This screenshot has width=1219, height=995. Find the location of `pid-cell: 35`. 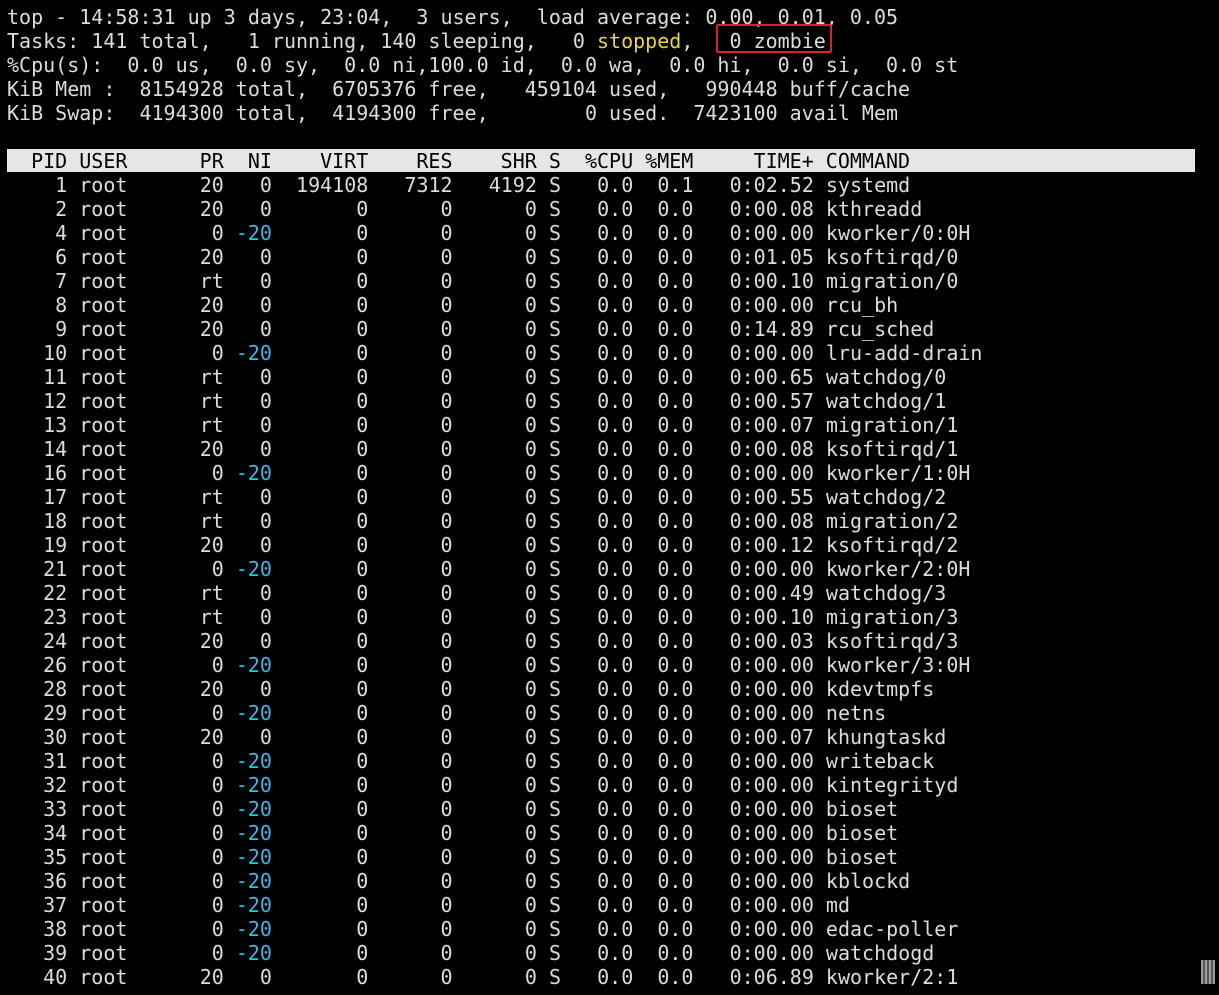

pid-cell: 35 is located at coordinates (55, 857).